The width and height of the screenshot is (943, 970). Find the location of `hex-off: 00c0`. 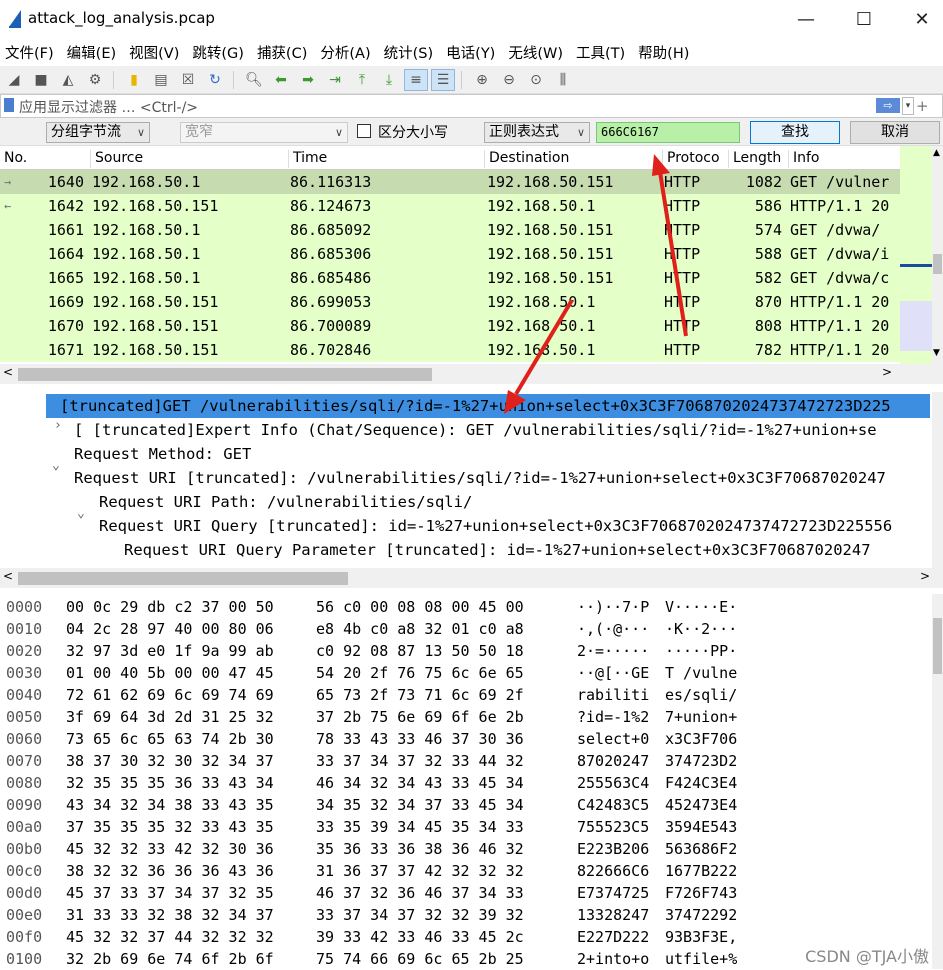

hex-off: 00c0 is located at coordinates (24, 871).